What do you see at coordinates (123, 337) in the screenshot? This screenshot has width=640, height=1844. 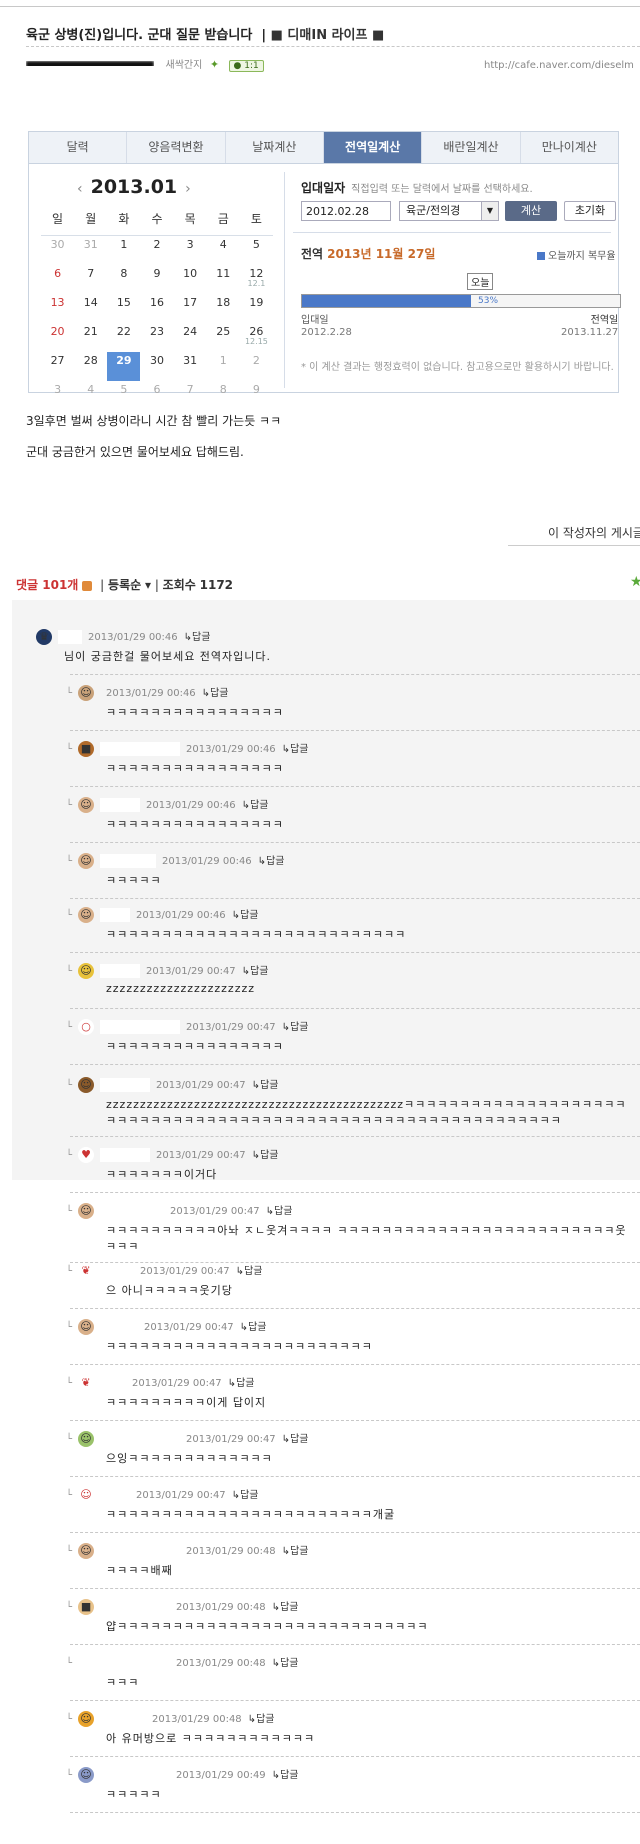 I see `calendar-day: 22` at bounding box center [123, 337].